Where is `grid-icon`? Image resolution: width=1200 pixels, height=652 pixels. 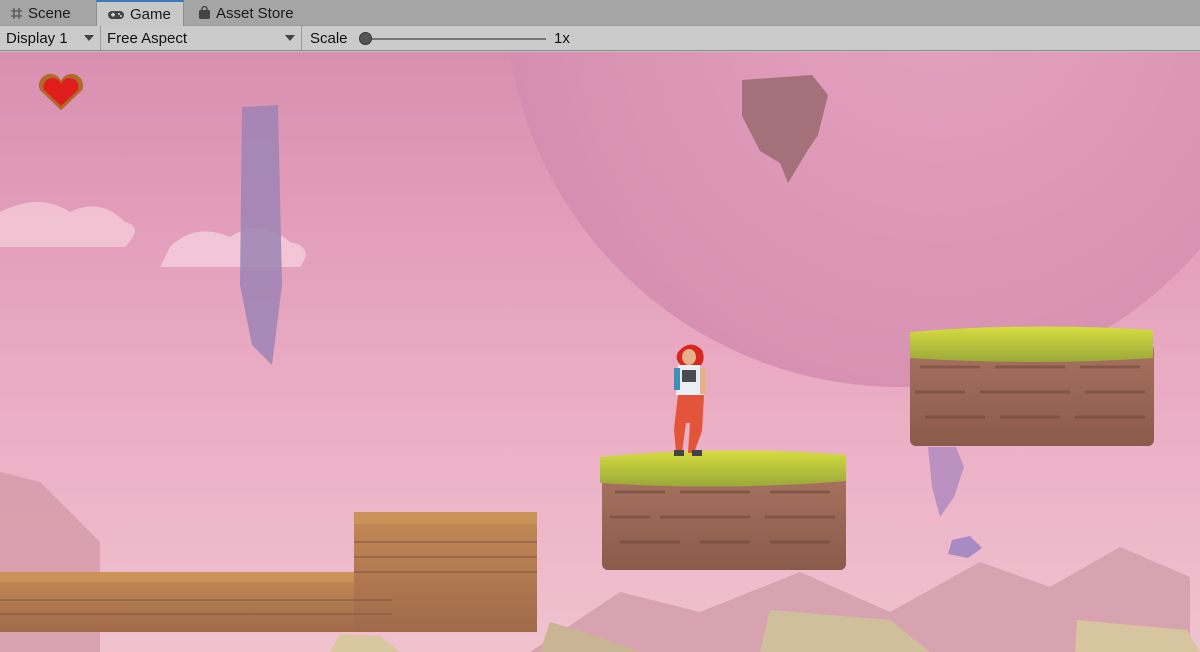
grid-icon is located at coordinates (16, 13).